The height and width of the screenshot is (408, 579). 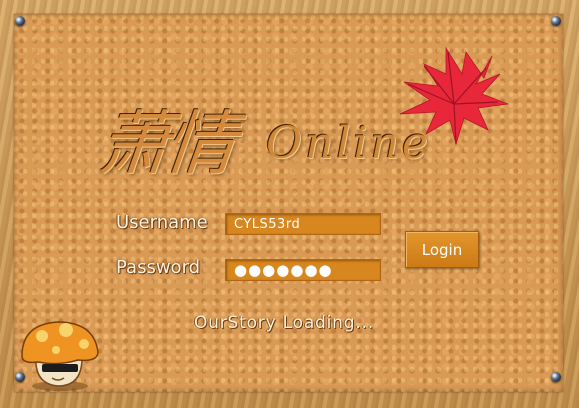 What do you see at coordinates (348, 143) in the screenshot?
I see `logo-title-latin: Online` at bounding box center [348, 143].